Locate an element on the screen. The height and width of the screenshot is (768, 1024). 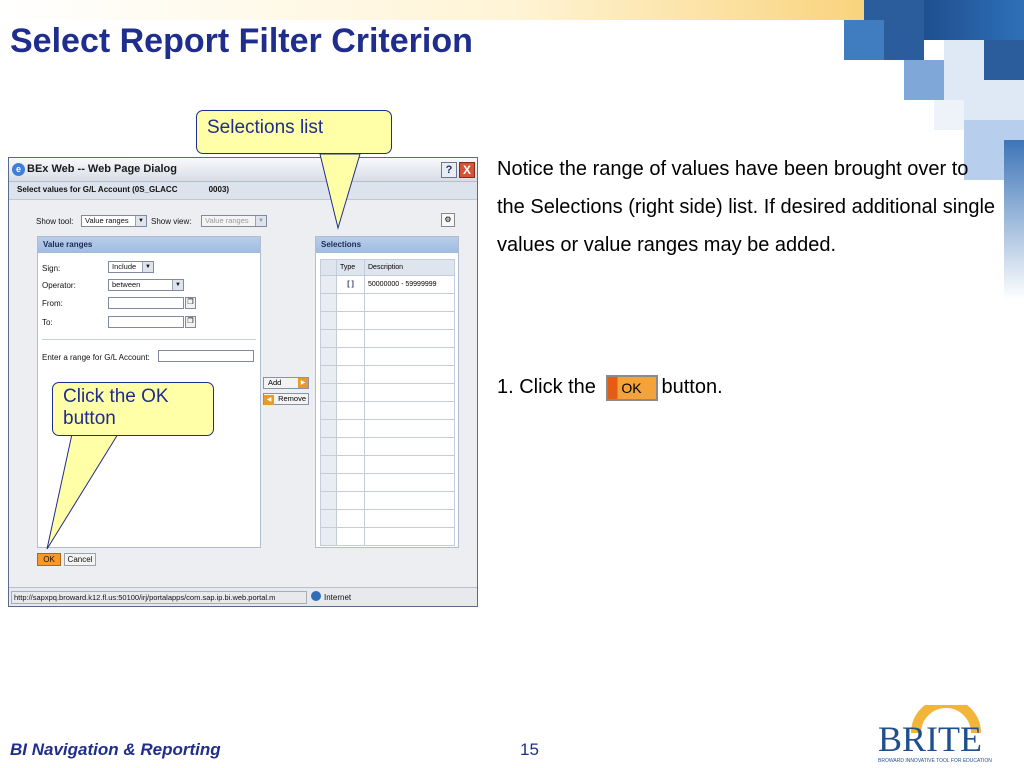
ok-button: OK is located at coordinates (49, 559).